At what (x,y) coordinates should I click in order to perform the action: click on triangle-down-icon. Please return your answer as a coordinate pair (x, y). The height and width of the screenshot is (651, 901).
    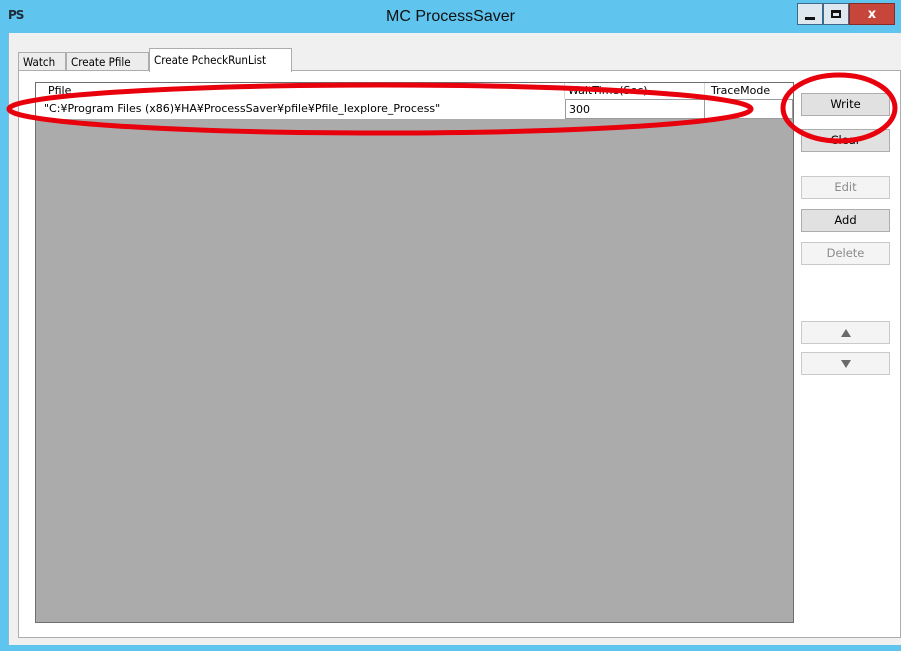
    Looking at the image, I should click on (845, 364).